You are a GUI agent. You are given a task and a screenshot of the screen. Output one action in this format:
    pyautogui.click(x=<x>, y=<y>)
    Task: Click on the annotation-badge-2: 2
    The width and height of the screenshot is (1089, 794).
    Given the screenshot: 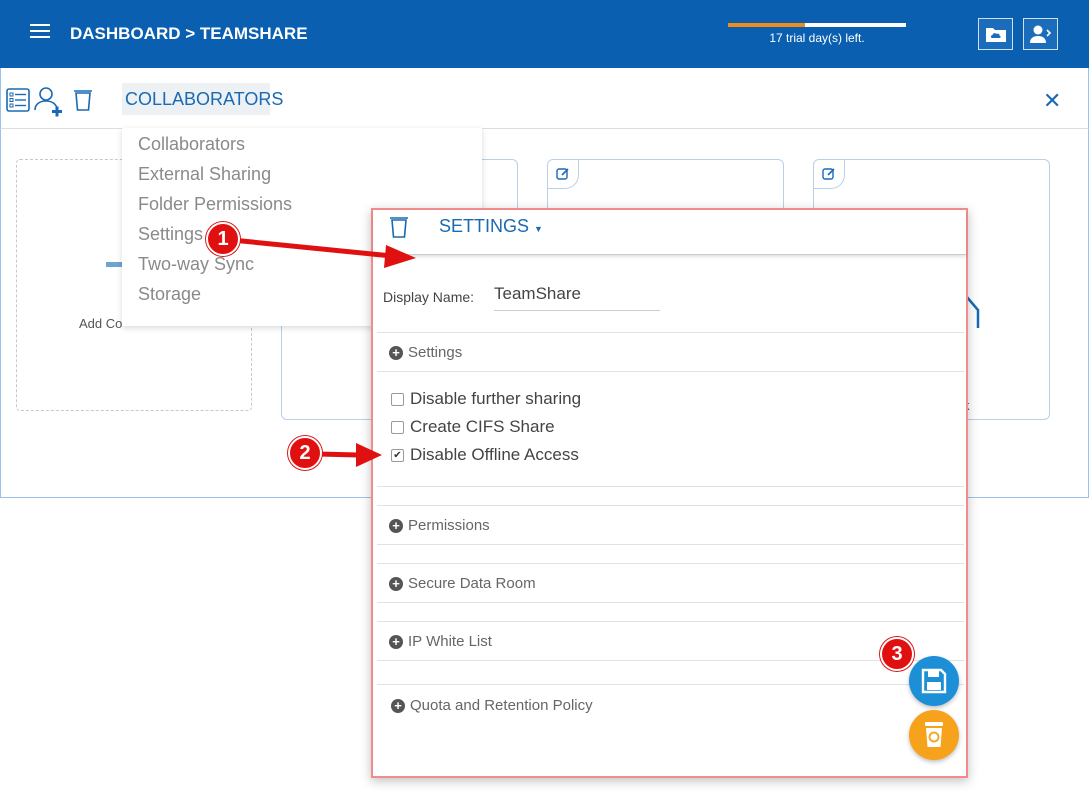 What is the action you would take?
    pyautogui.click(x=305, y=453)
    